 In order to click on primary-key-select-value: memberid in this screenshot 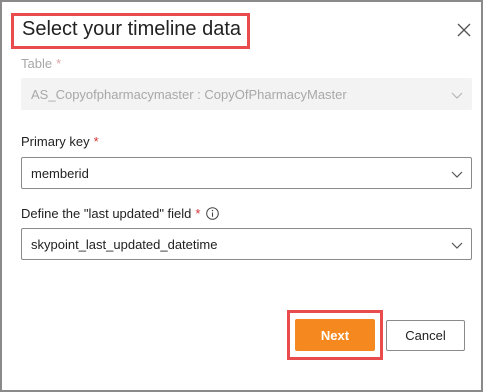, I will do `click(60, 173)`.